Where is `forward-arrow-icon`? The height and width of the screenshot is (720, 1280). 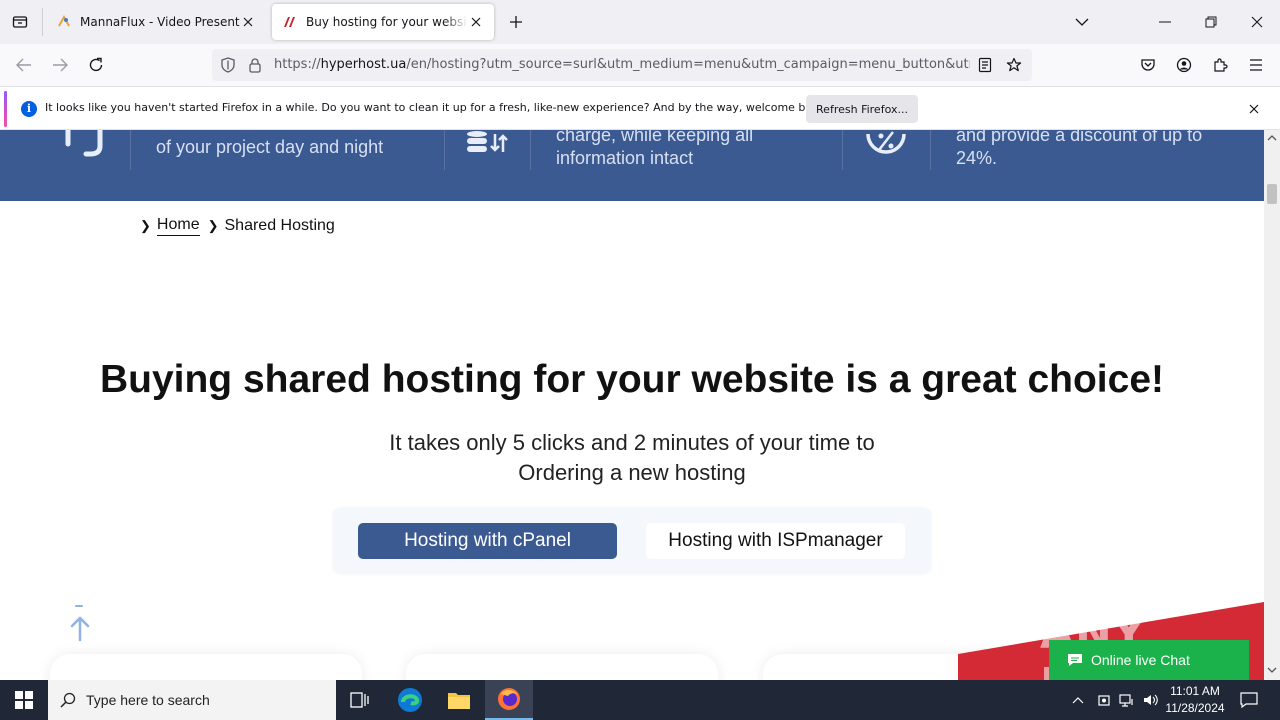
forward-arrow-icon is located at coordinates (60, 65).